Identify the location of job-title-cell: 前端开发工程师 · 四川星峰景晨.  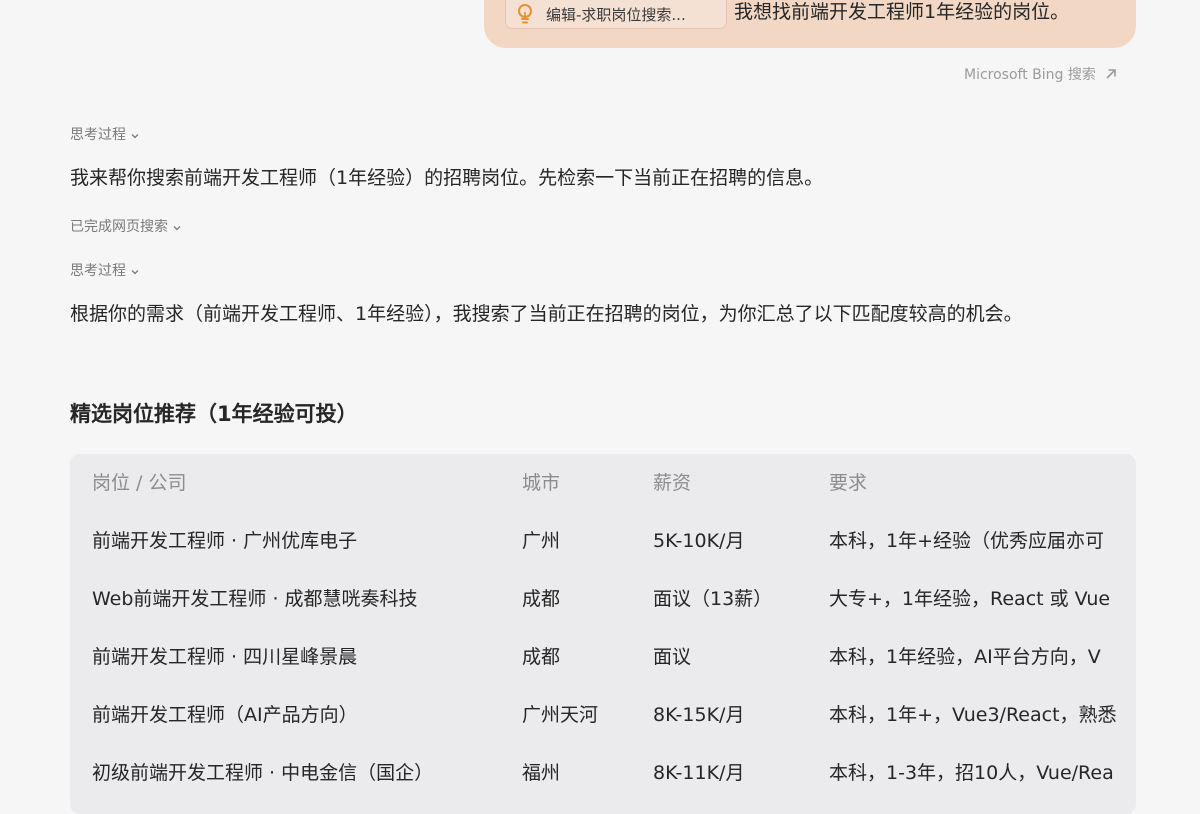
(225, 657).